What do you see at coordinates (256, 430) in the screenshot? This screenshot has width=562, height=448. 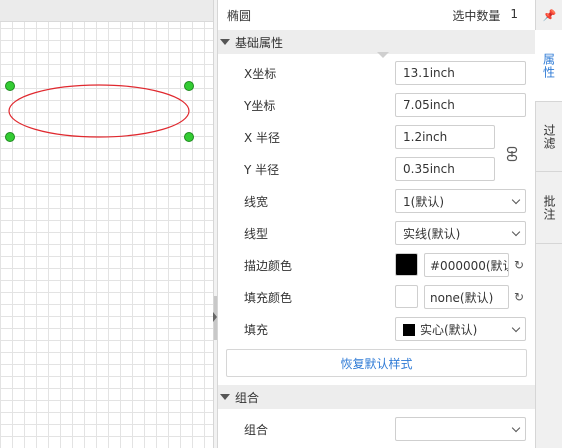 I see `group-label: 组合` at bounding box center [256, 430].